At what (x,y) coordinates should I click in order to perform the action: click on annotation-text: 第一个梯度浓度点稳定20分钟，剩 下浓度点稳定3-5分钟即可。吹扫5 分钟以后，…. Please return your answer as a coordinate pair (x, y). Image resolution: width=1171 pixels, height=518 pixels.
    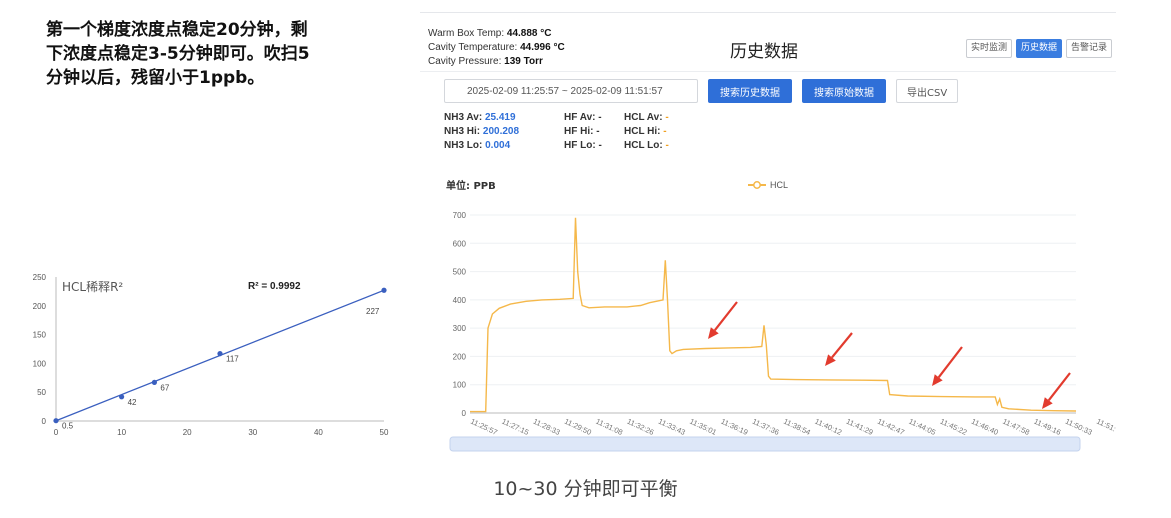
    Looking at the image, I should click on (211, 54).